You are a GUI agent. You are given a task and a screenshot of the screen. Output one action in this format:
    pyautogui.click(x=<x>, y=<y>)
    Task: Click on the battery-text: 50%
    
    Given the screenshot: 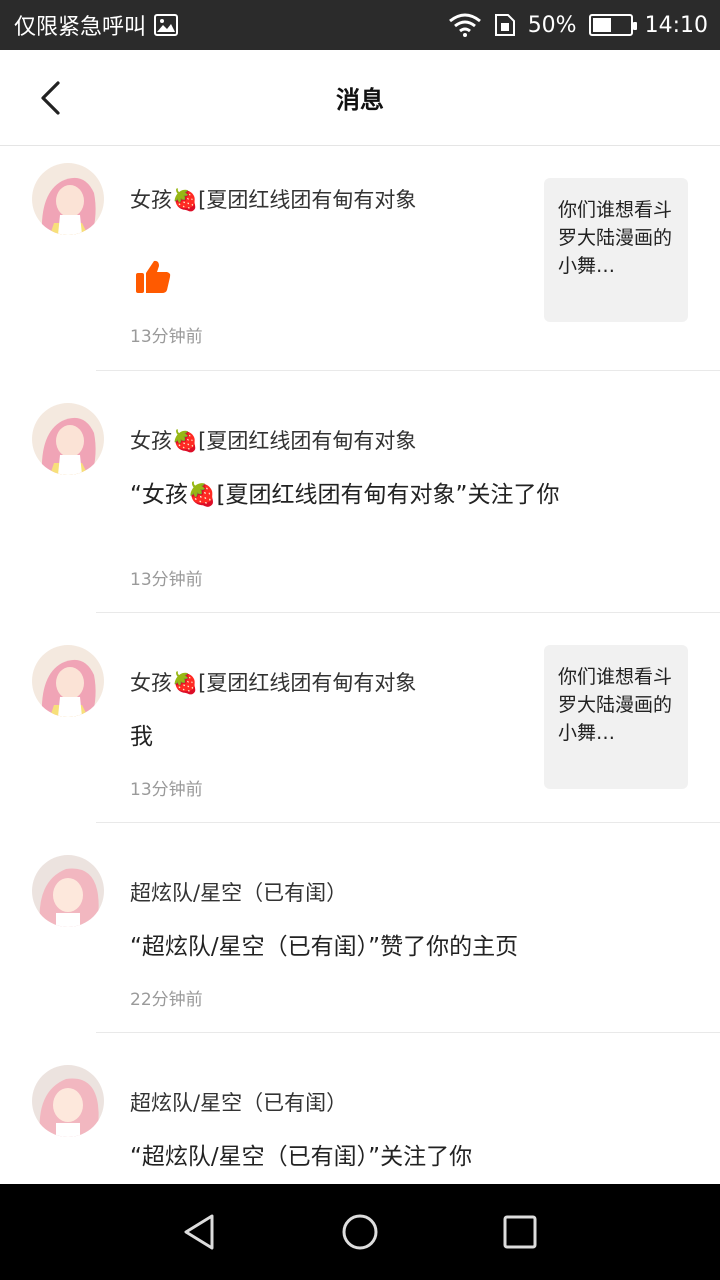 What is the action you would take?
    pyautogui.click(x=552, y=25)
    